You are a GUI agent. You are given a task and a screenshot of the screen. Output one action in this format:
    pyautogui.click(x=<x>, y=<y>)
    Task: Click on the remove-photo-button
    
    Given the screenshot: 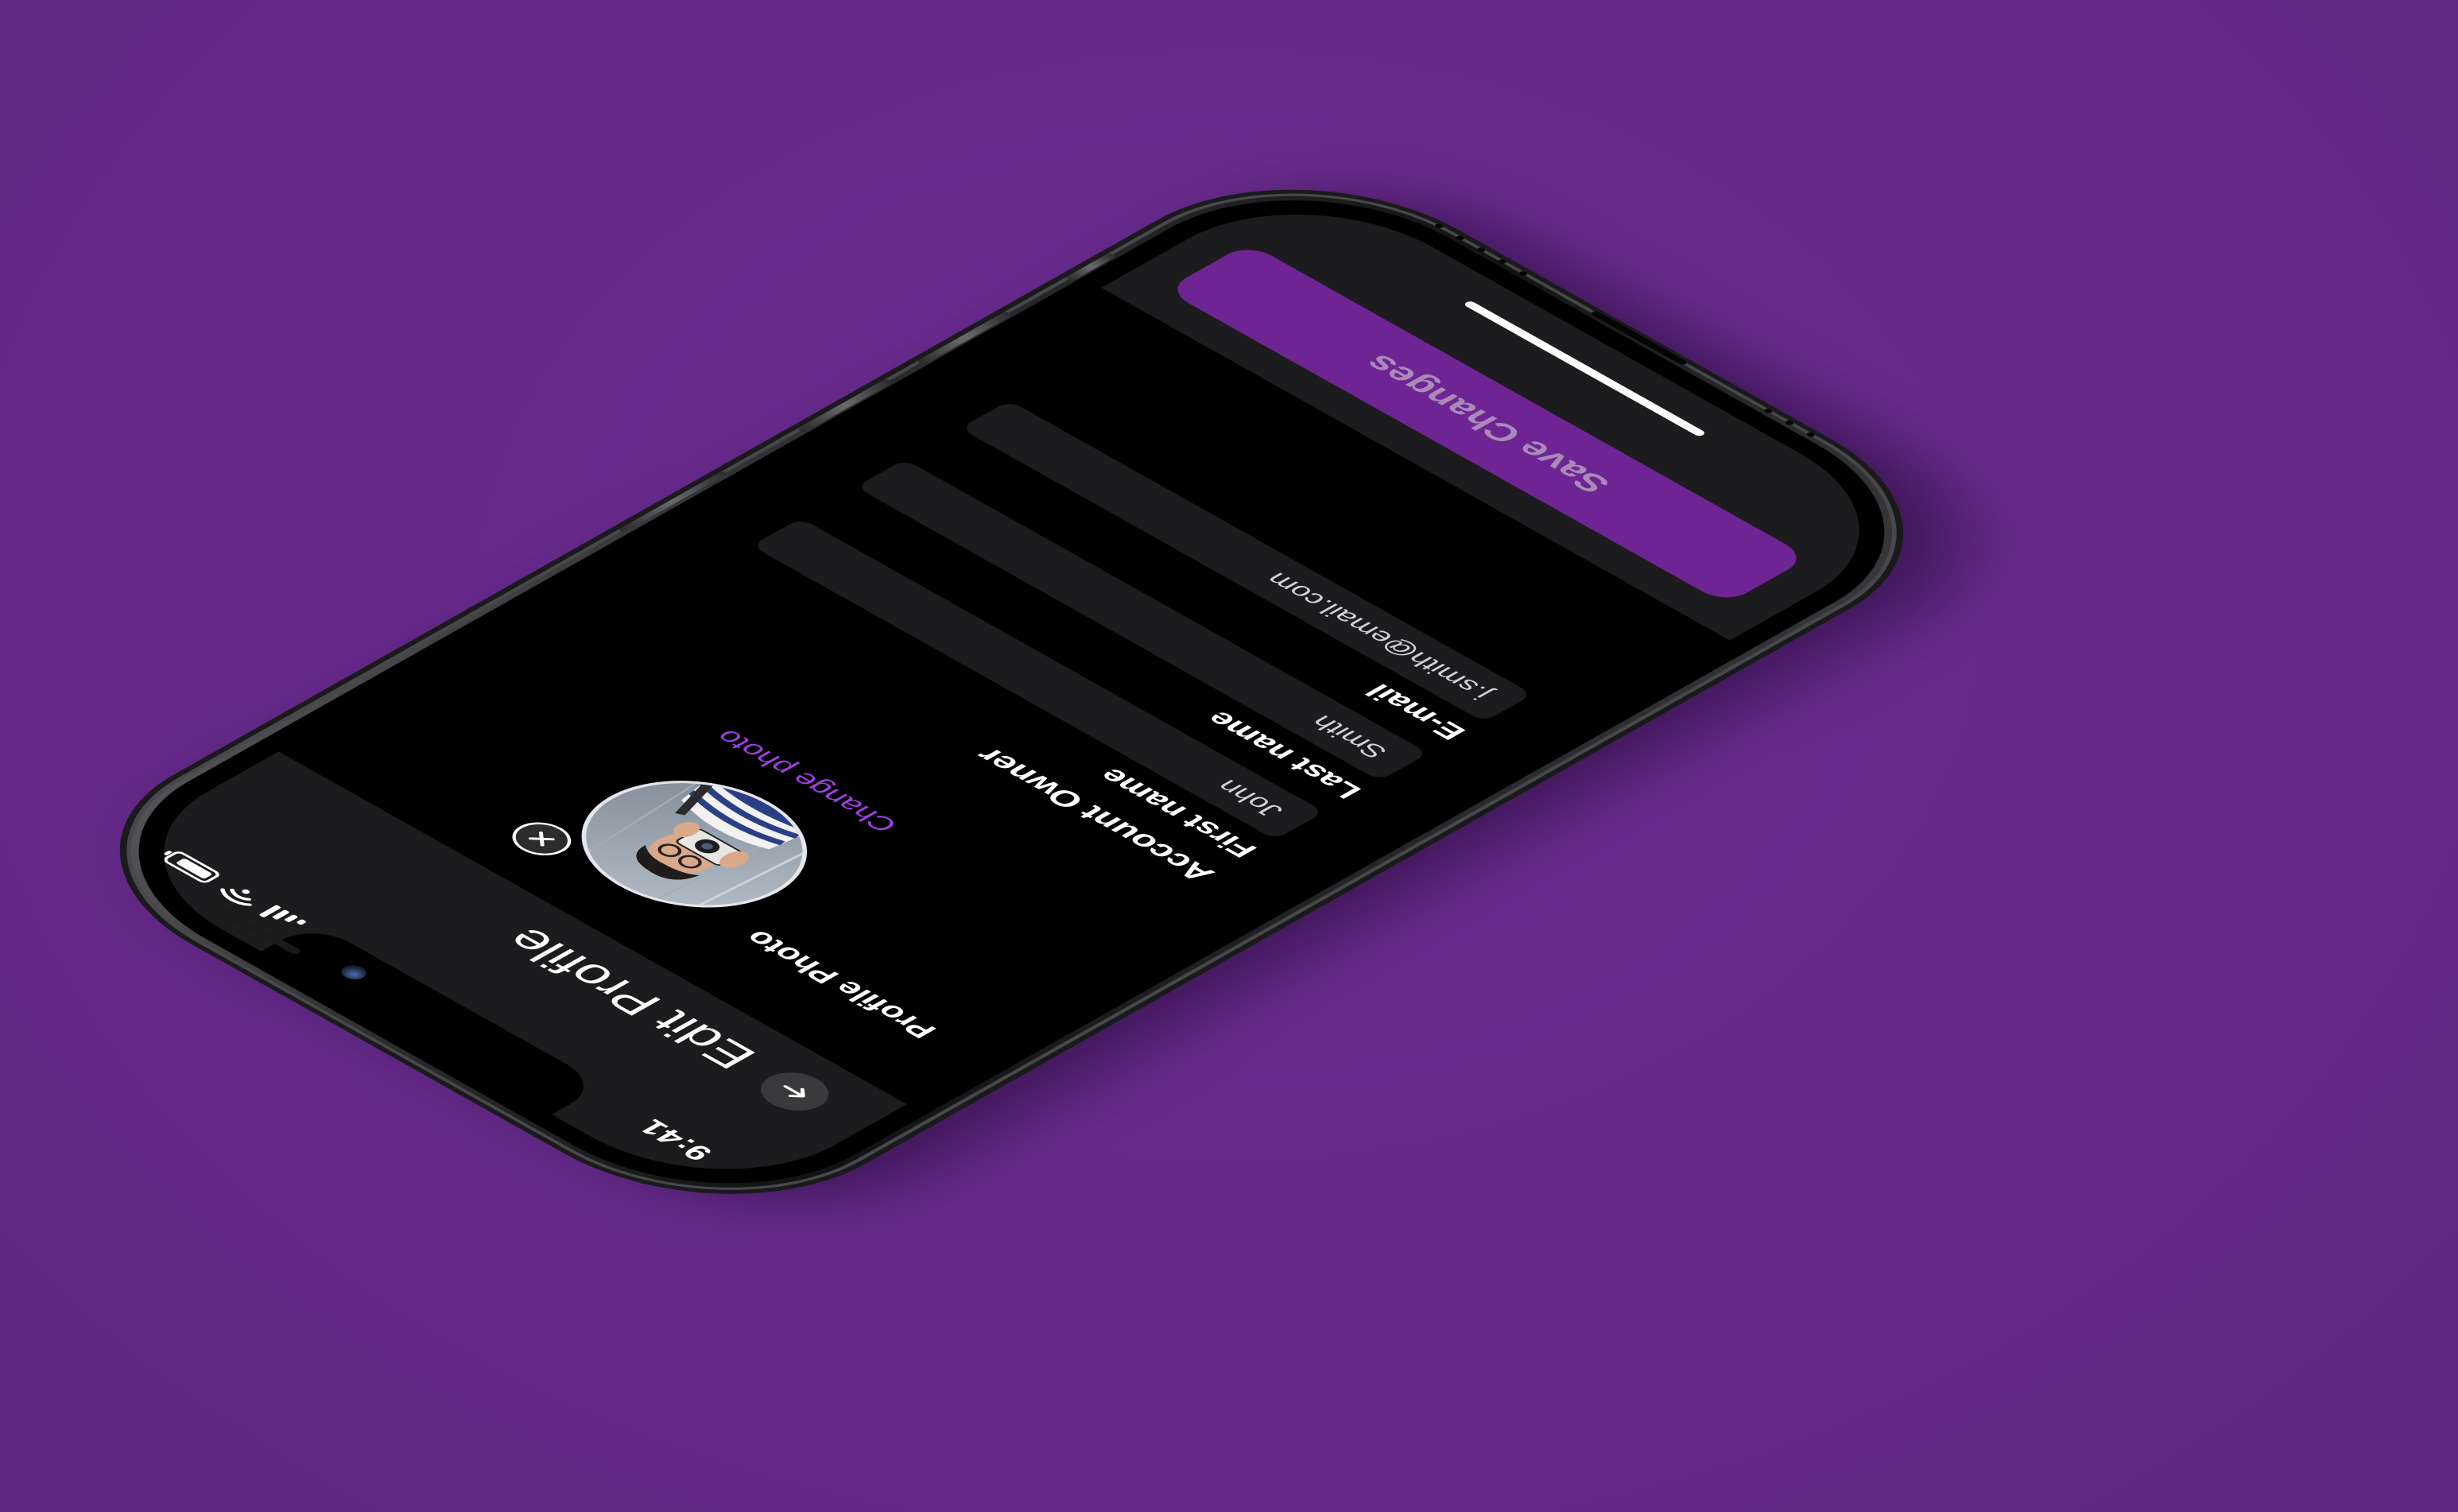 What is the action you would take?
    pyautogui.click(x=541, y=839)
    